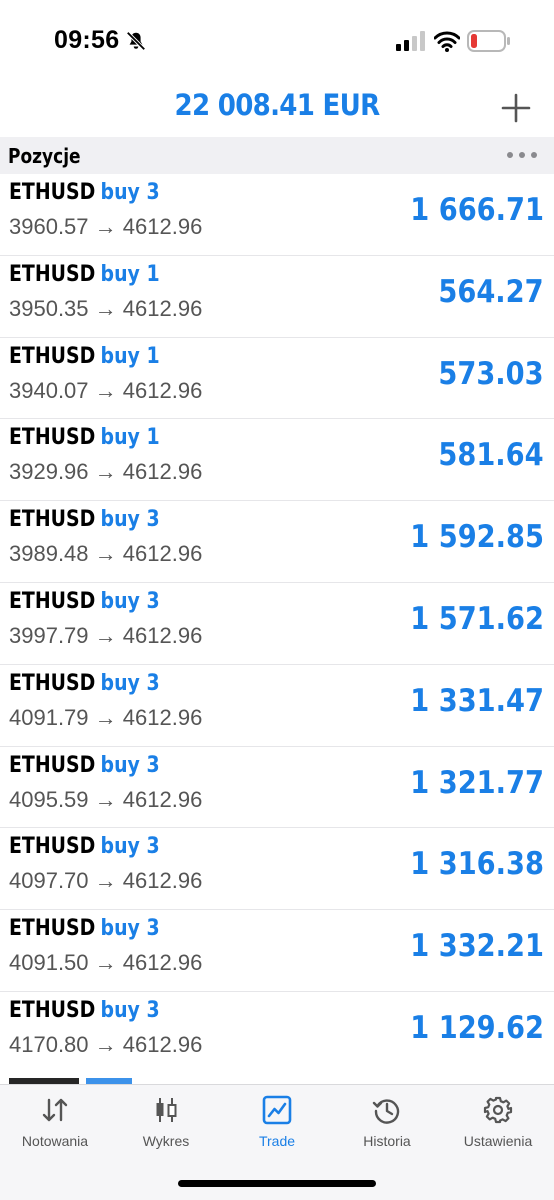  I want to click on position-profit: 1 331.47, so click(477, 700).